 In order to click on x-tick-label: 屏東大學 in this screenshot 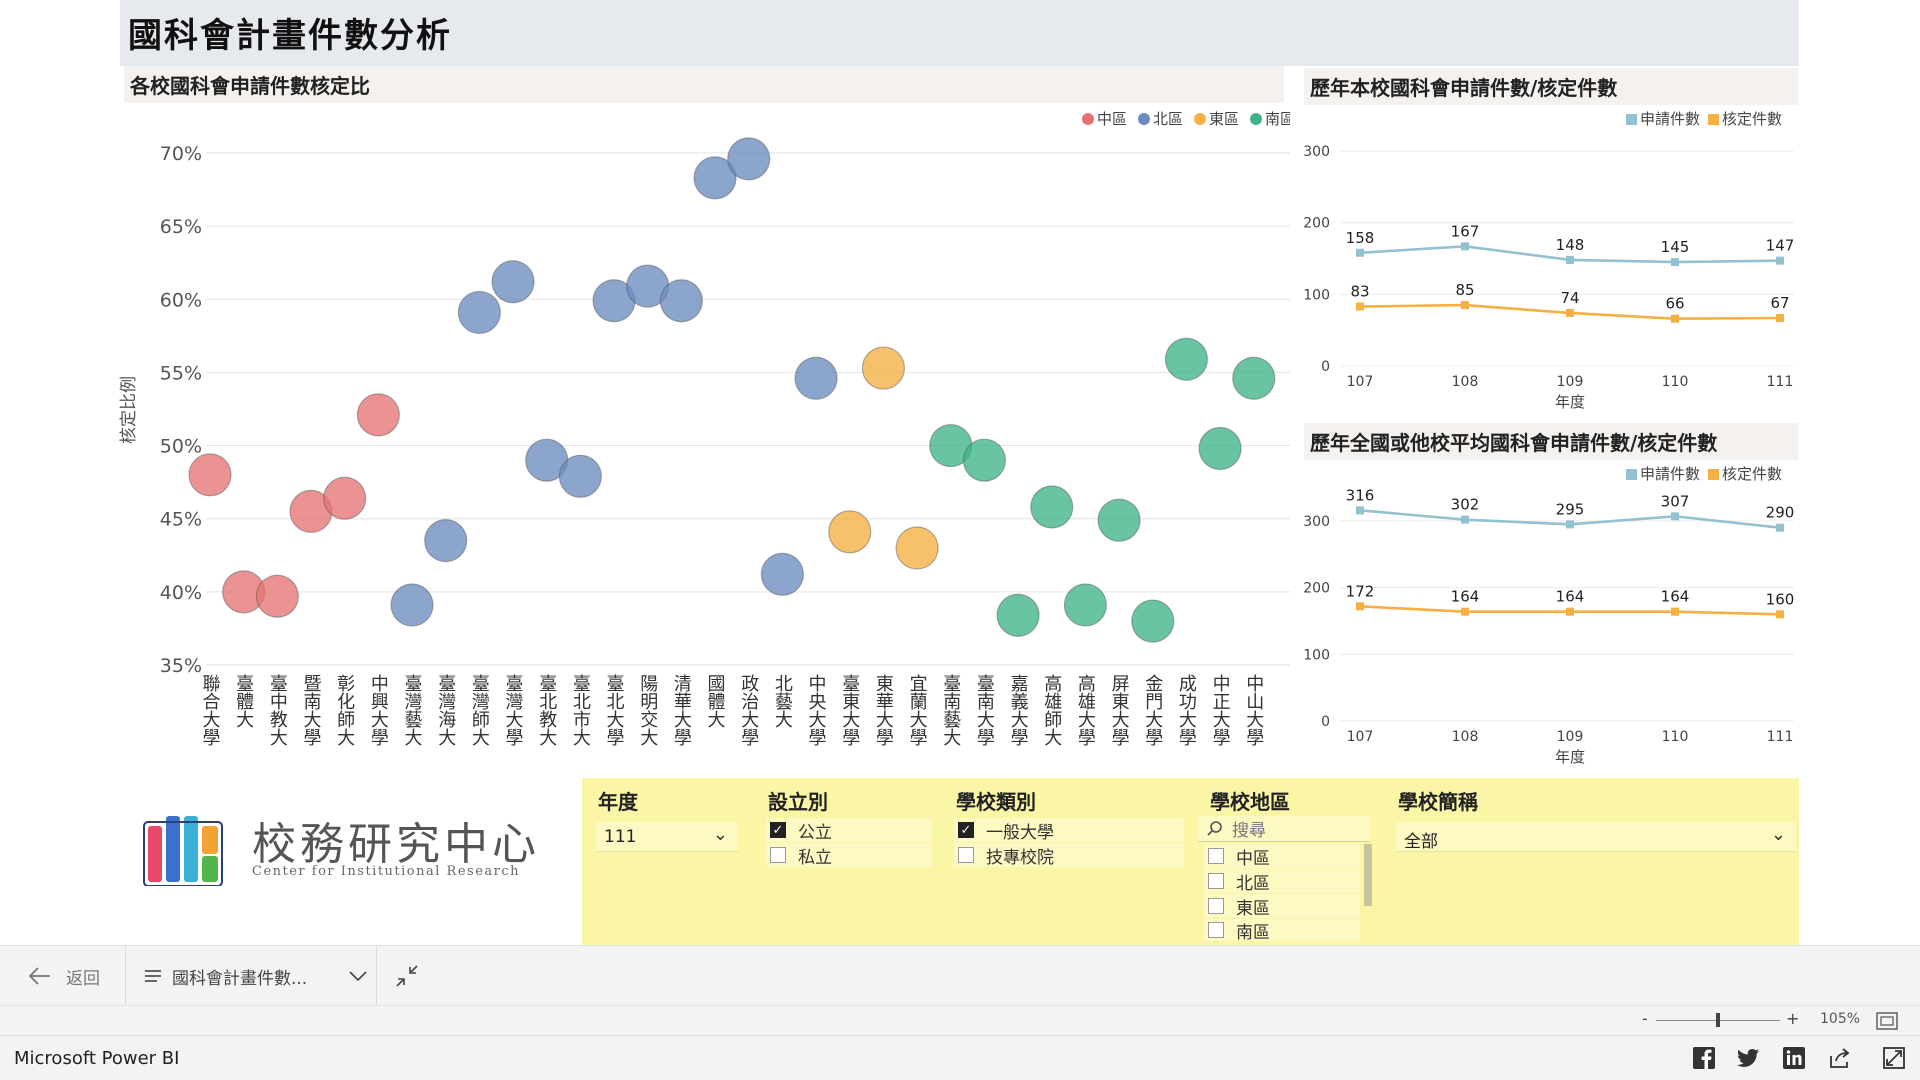, I will do `click(1119, 710)`.